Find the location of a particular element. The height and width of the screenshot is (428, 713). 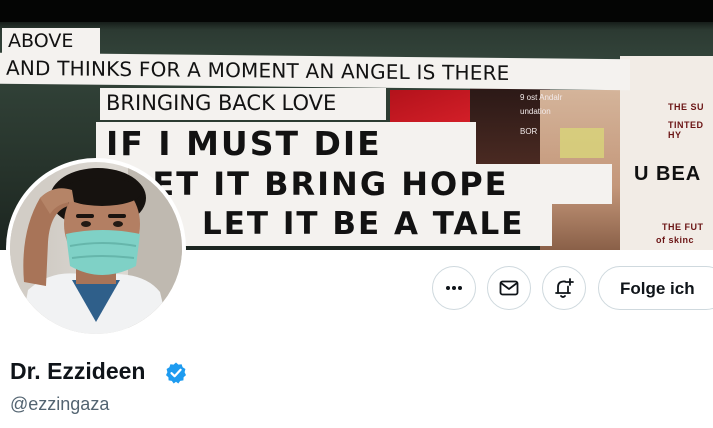

verified-badge-icon is located at coordinates (176, 373).